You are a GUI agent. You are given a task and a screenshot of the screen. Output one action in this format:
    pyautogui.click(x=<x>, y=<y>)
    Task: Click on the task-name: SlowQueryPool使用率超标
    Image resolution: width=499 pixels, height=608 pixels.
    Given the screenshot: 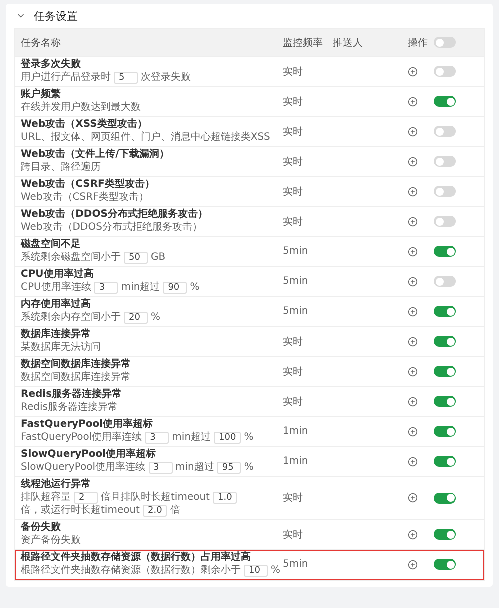 What is the action you would take?
    pyautogui.click(x=89, y=455)
    